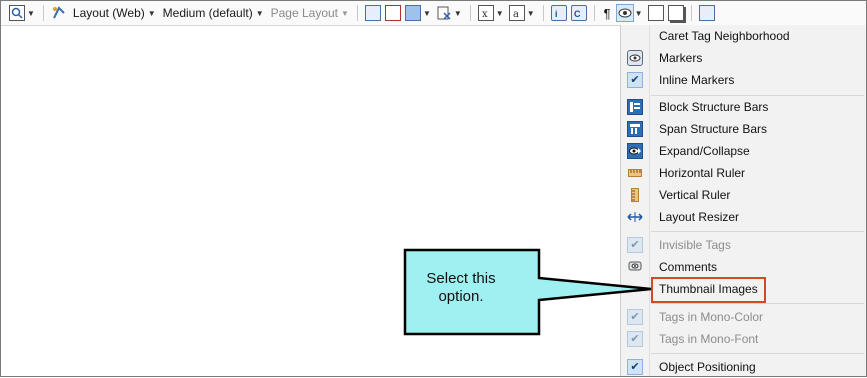 The width and height of the screenshot is (867, 378). I want to click on callout-balloon, so click(527, 292).